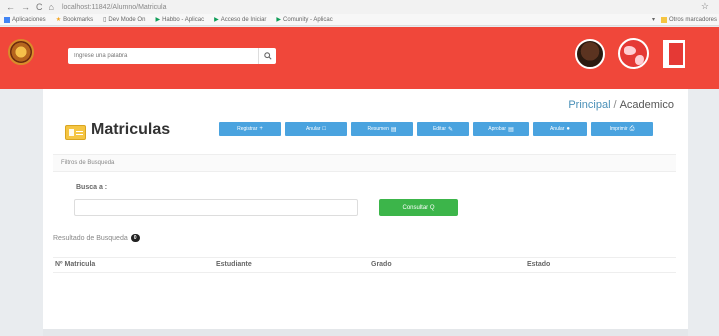  What do you see at coordinates (589, 105) in the screenshot?
I see `breadcrumb-principal: Principal` at bounding box center [589, 105].